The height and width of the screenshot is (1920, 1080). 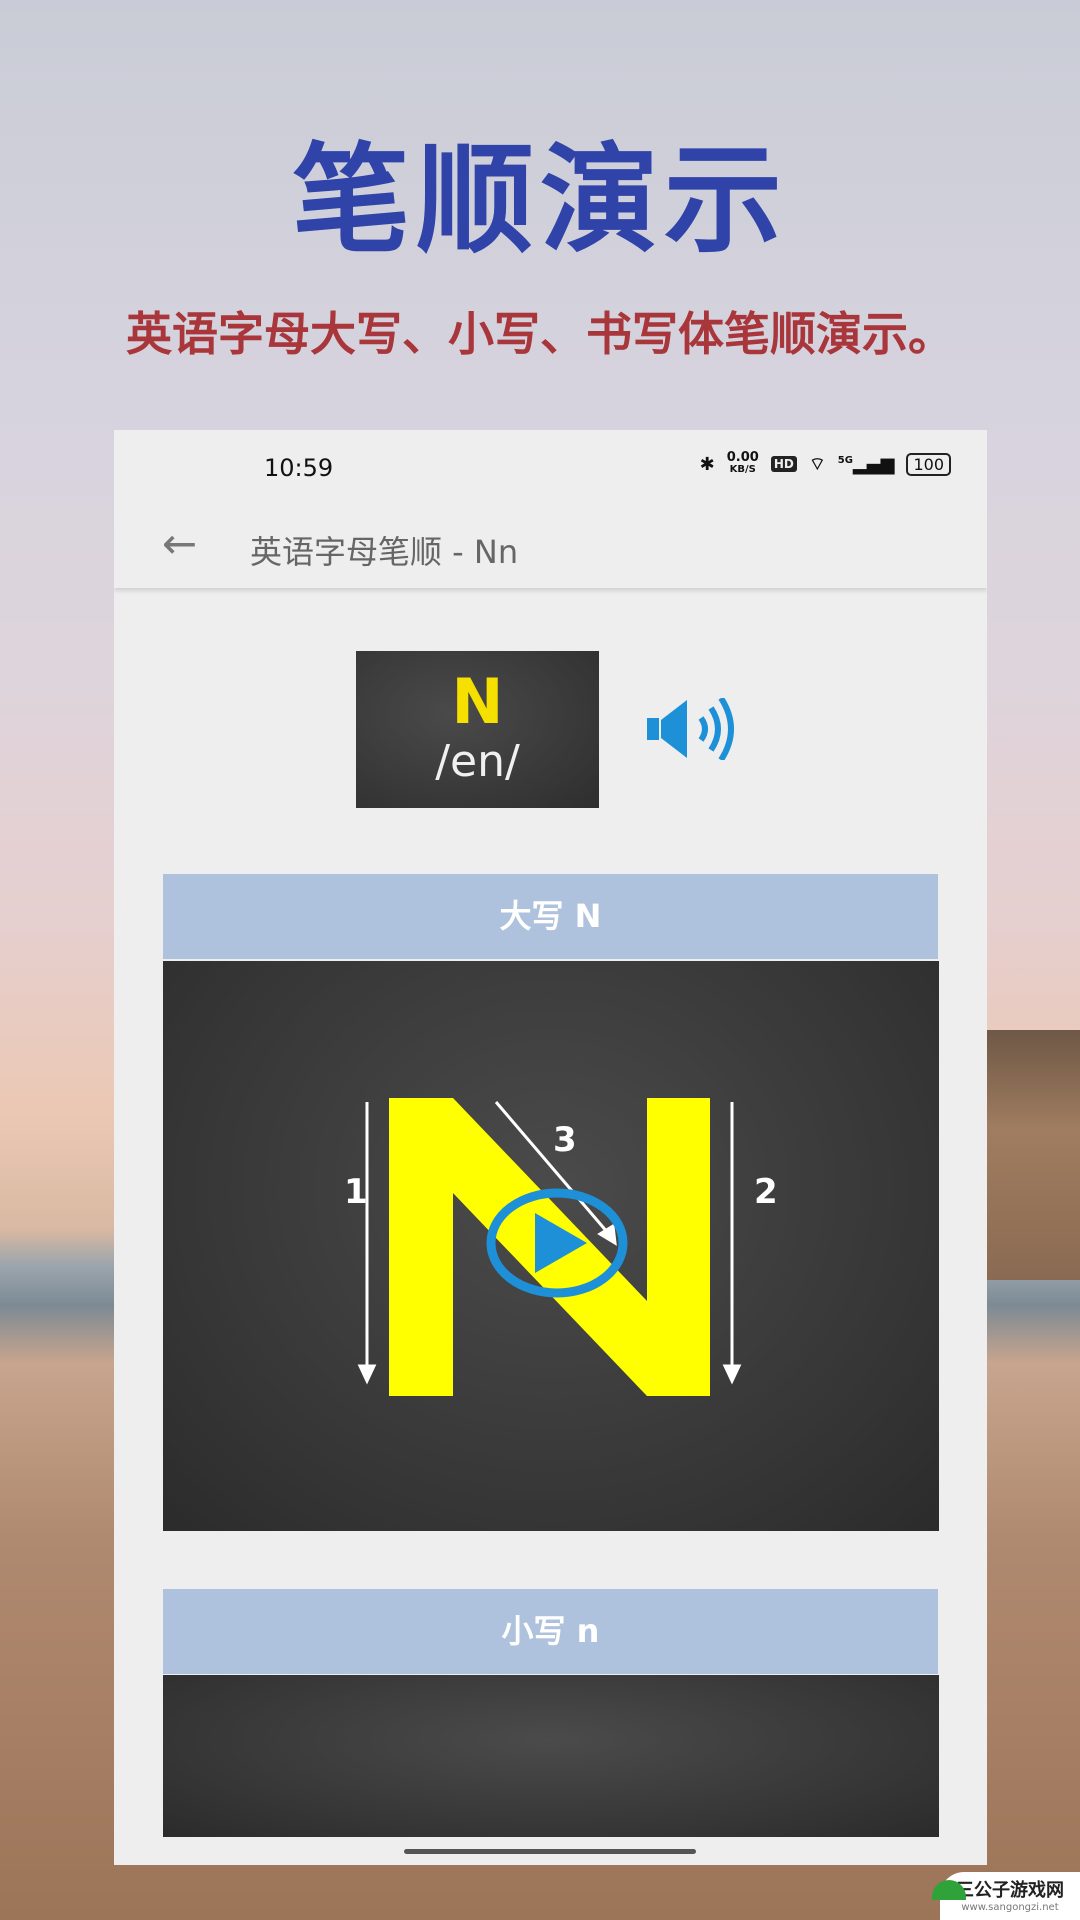 I want to click on lowercase-header: 小写 n, so click(x=550, y=1631).